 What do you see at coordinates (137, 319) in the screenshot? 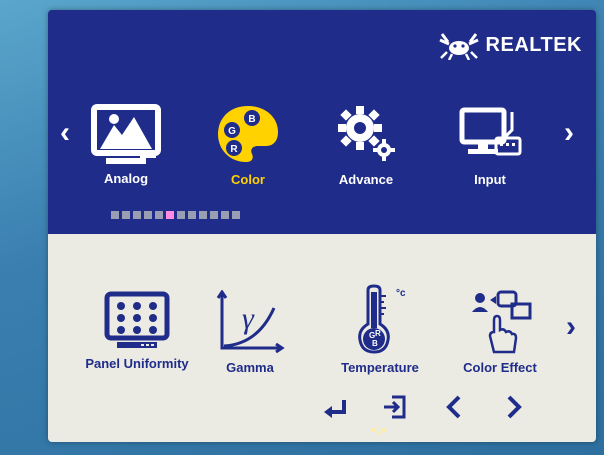
I see `panel-grid-icon` at bounding box center [137, 319].